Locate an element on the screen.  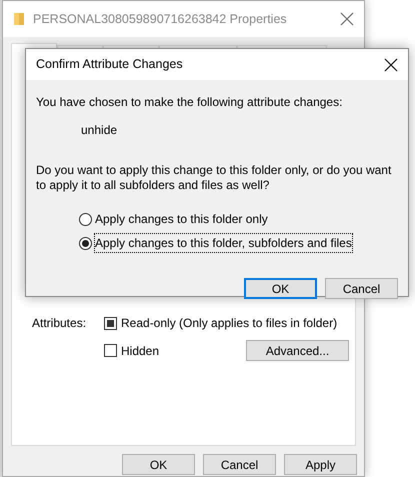
attributes-label: Attributes: is located at coordinates (60, 323).